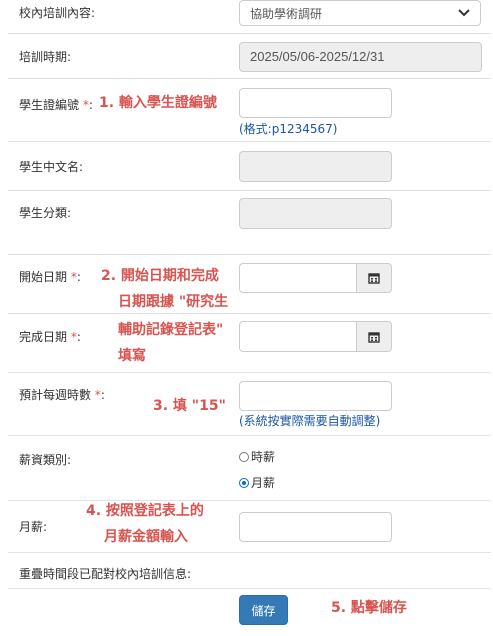 This screenshot has width=493, height=636. Describe the element at coordinates (146, 537) in the screenshot. I see `annotation-step-4-line2: 月薪金額輸入` at that location.